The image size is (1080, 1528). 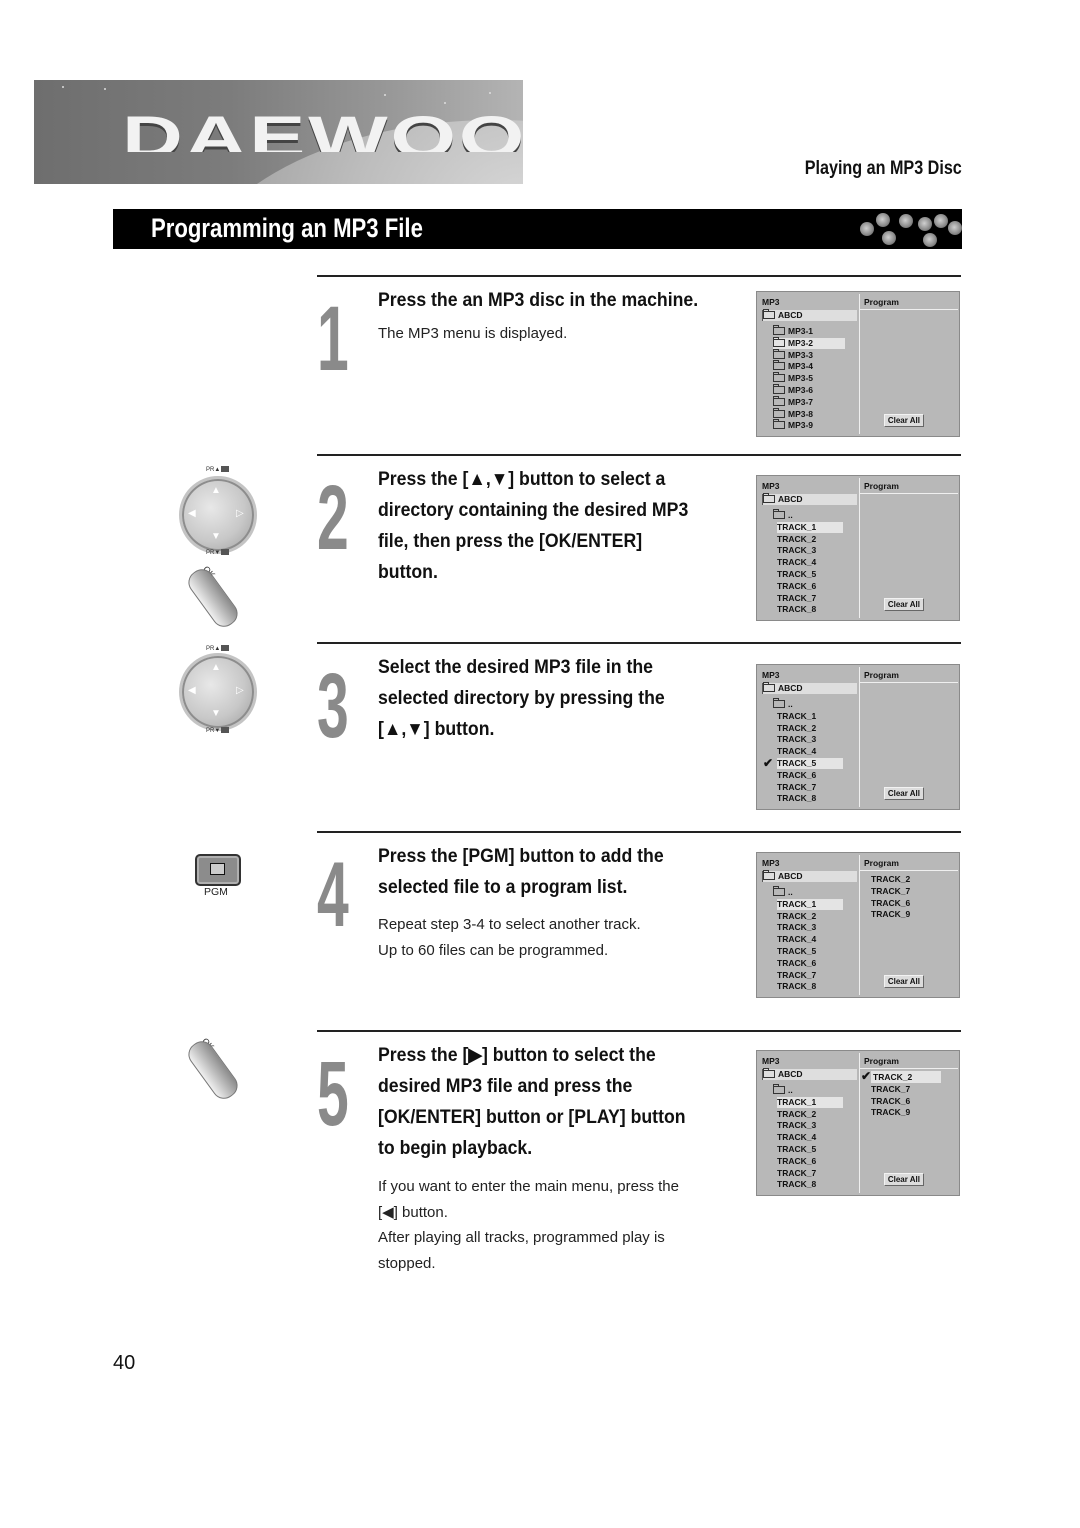 What do you see at coordinates (218, 870) in the screenshot?
I see `pgm-button` at bounding box center [218, 870].